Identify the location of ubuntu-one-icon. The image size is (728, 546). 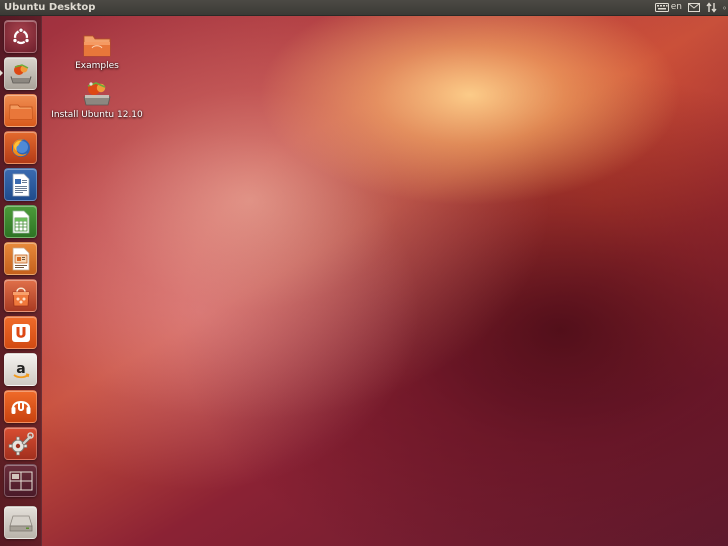
(20, 332).